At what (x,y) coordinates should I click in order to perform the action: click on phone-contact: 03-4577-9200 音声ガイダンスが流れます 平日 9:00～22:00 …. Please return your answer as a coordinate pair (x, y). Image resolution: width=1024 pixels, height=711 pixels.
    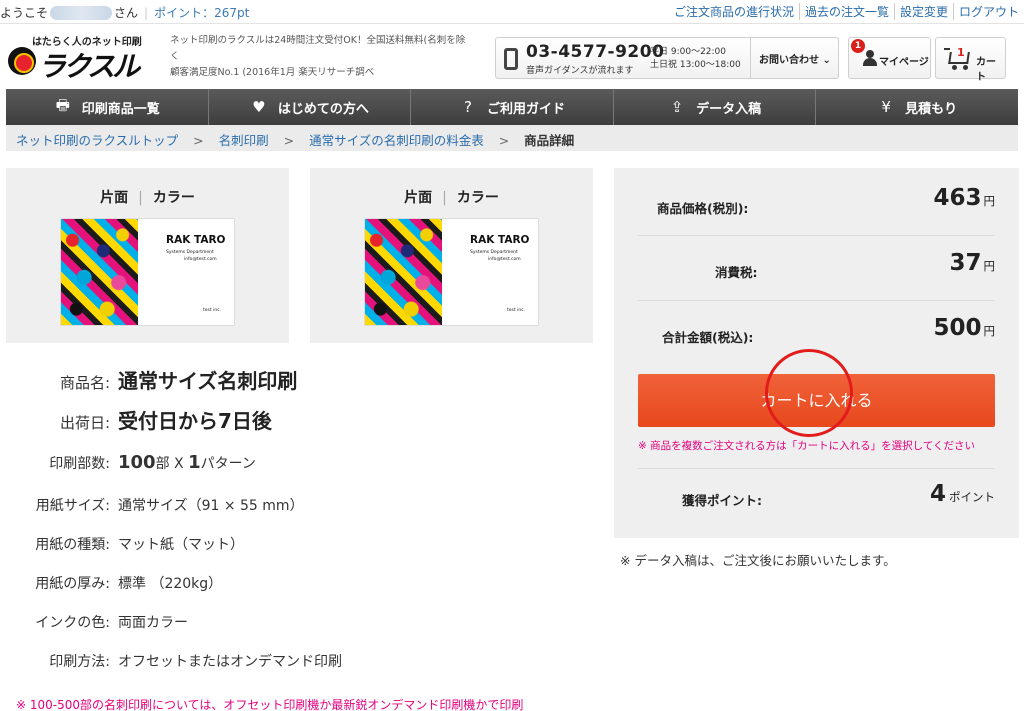
    Looking at the image, I should click on (667, 58).